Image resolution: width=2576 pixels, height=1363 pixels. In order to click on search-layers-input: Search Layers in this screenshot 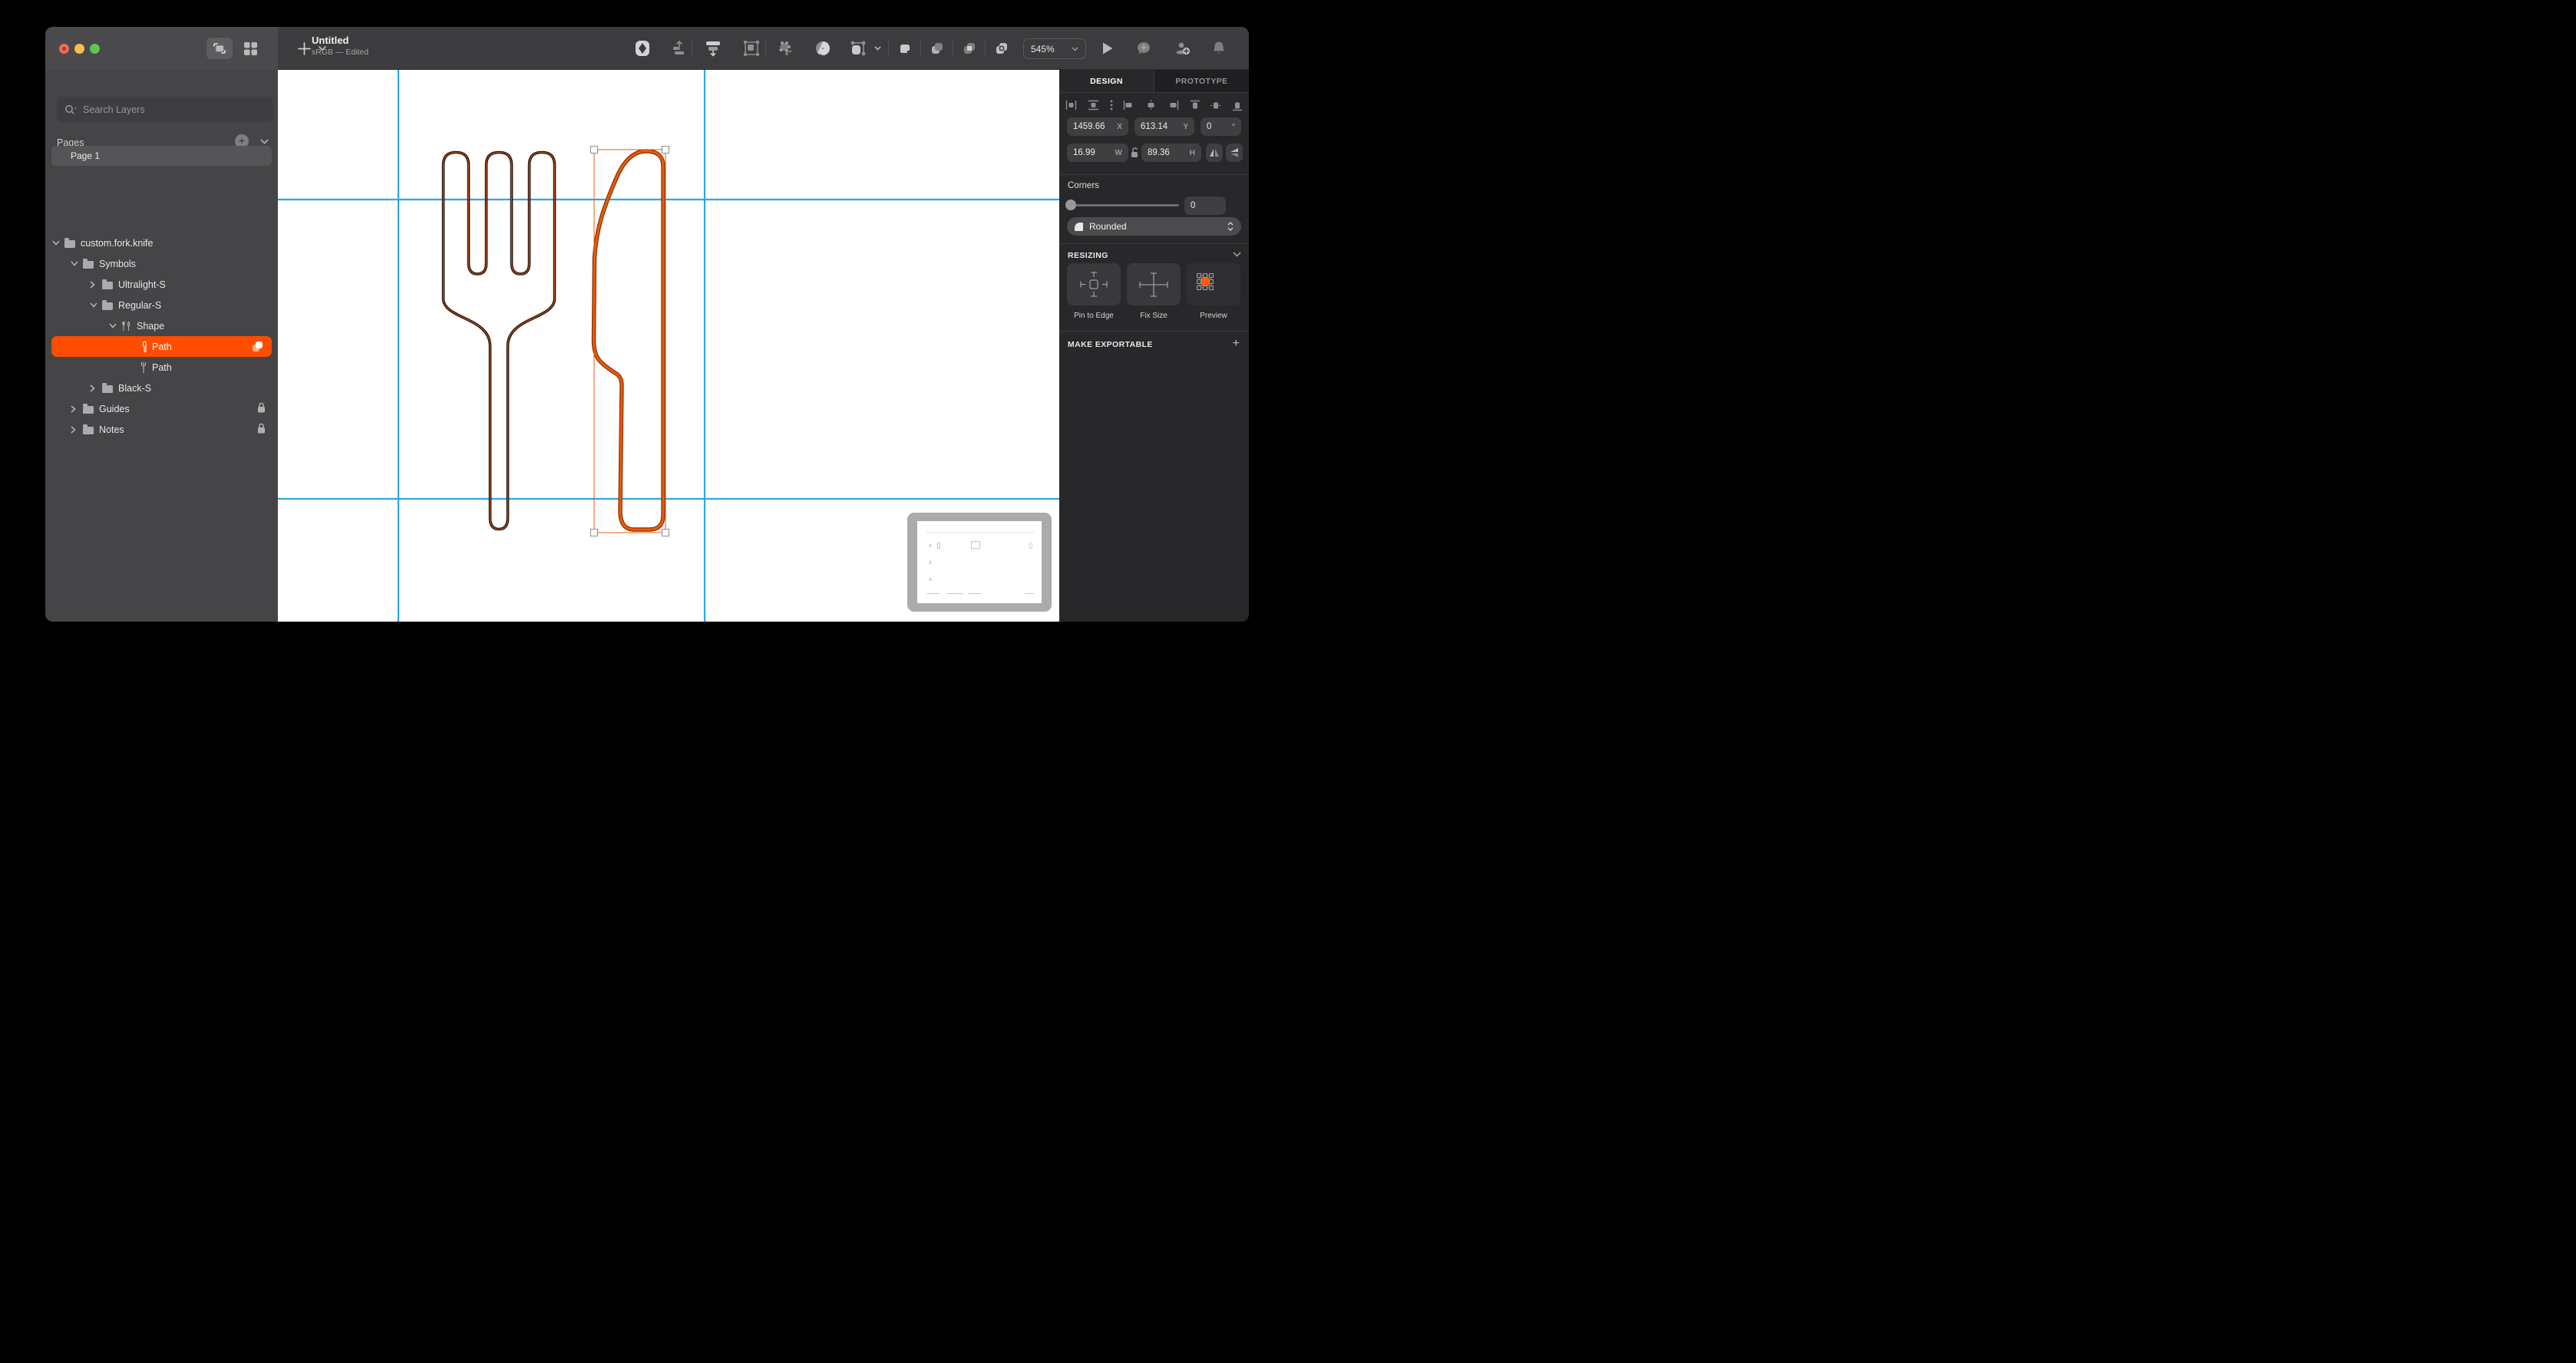, I will do `click(165, 109)`.